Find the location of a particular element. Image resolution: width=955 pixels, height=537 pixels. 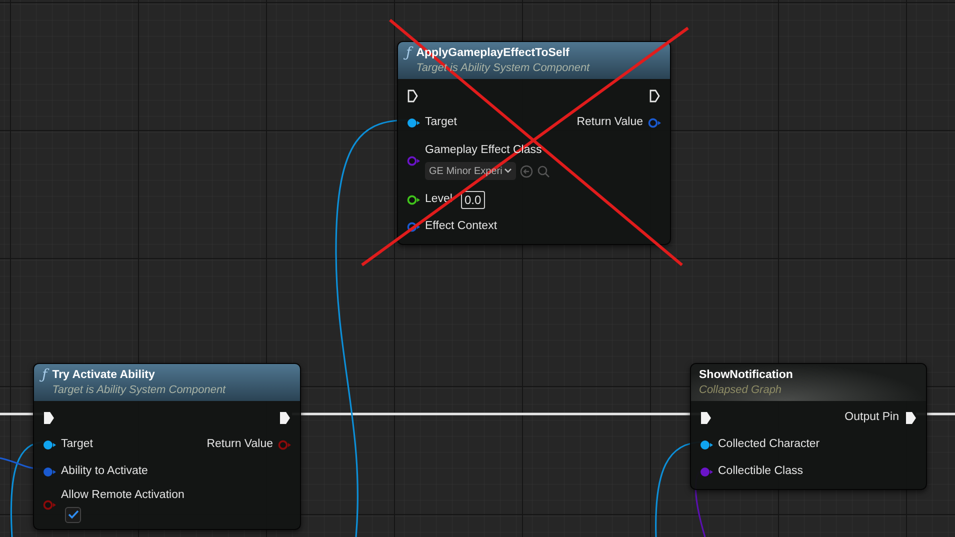

graph-node: ƒ Try Activate Ability Target is Ability System Component Target Return Value Ability to Activate Allow Remote Activation is located at coordinates (167, 446).